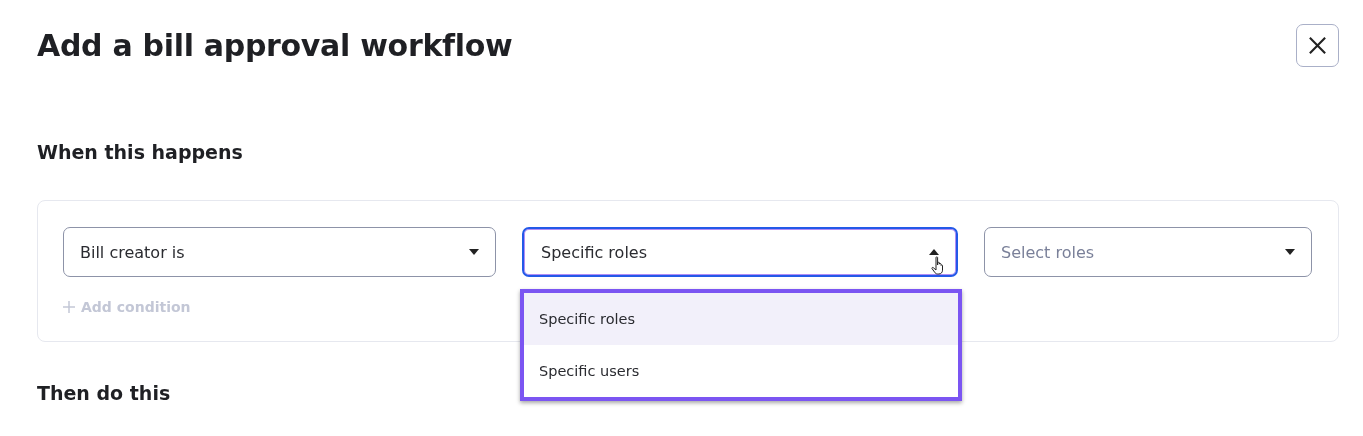  What do you see at coordinates (740, 252) in the screenshot?
I see `dropdown-select: Specific roles` at bounding box center [740, 252].